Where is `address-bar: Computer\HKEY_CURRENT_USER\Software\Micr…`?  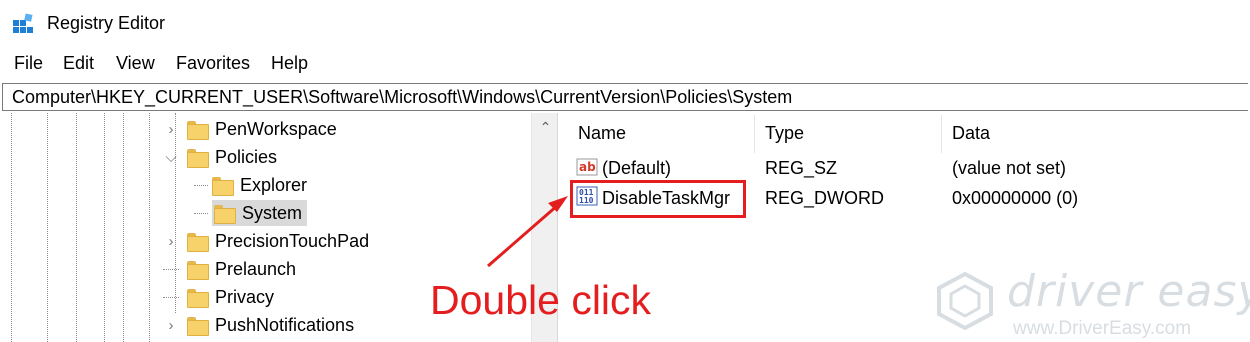 address-bar: Computer\HKEY_CURRENT_USER\Software\Micr… is located at coordinates (625, 97).